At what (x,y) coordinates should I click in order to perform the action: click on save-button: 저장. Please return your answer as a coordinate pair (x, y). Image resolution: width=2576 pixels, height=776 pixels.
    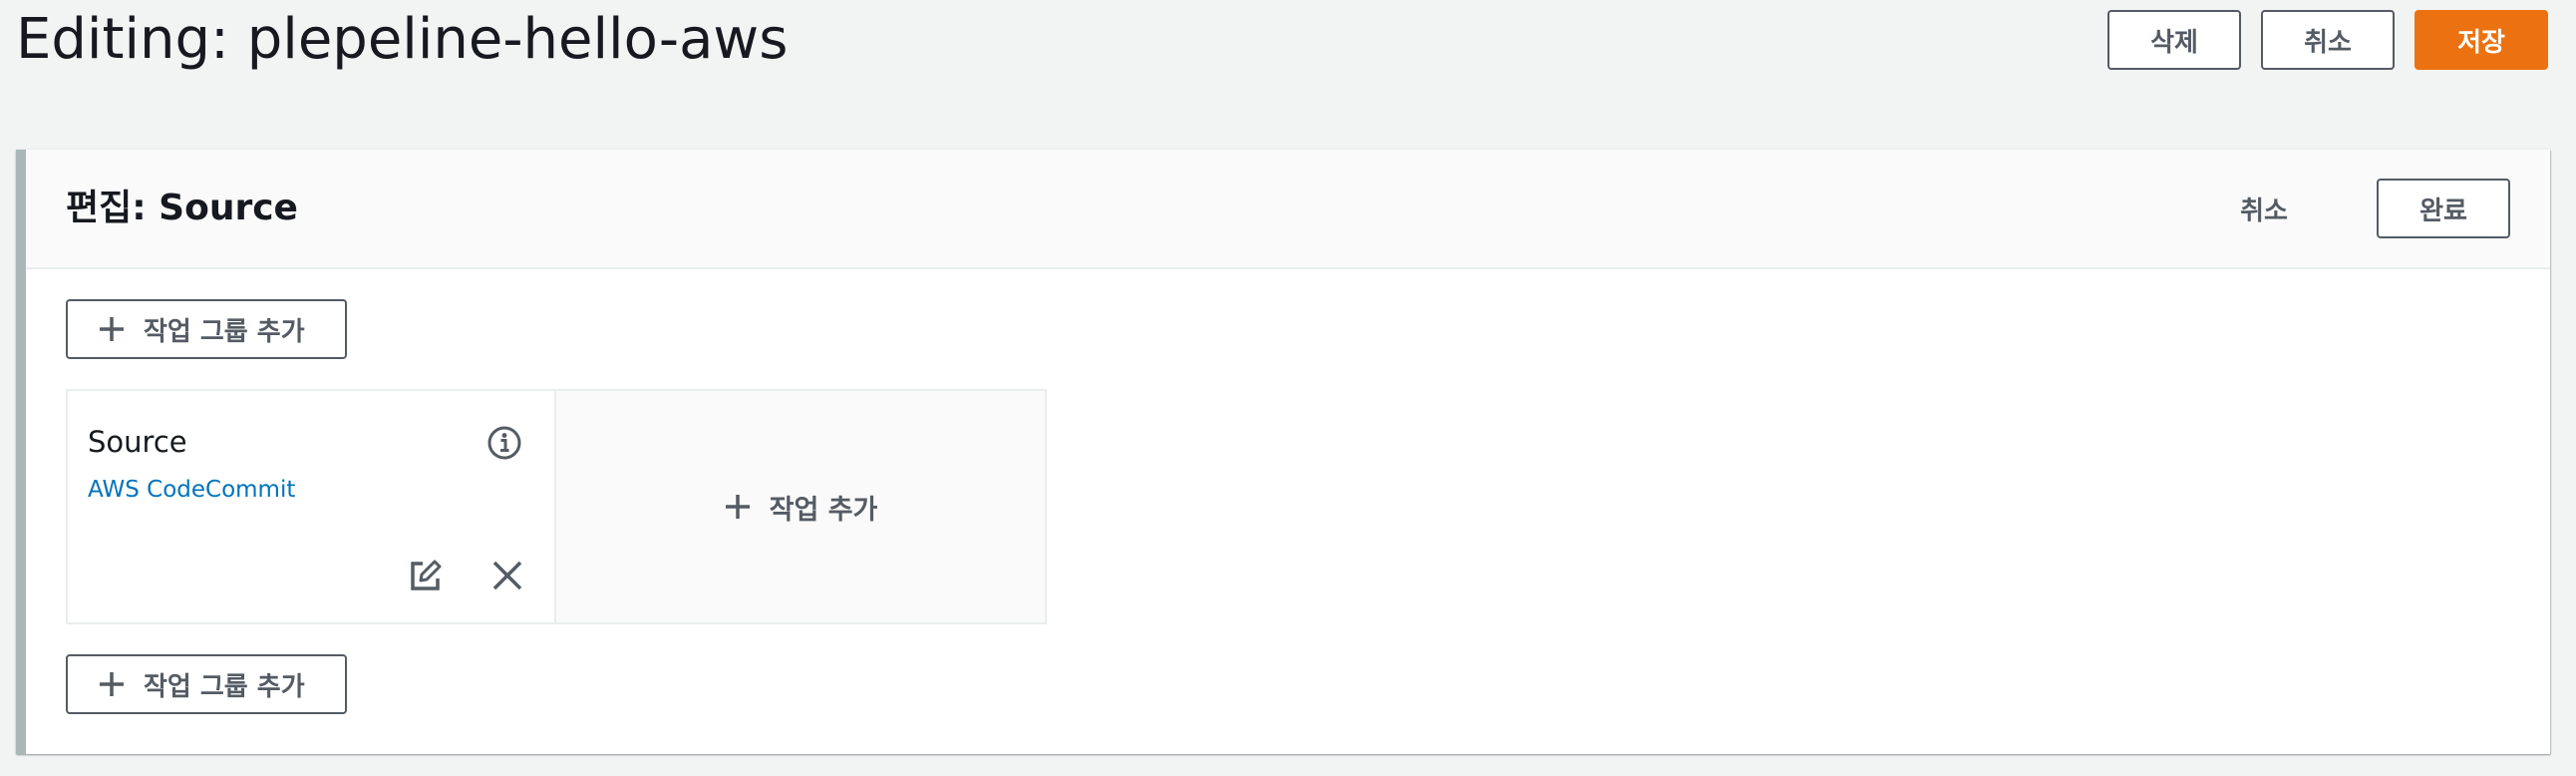
    Looking at the image, I should click on (2481, 40).